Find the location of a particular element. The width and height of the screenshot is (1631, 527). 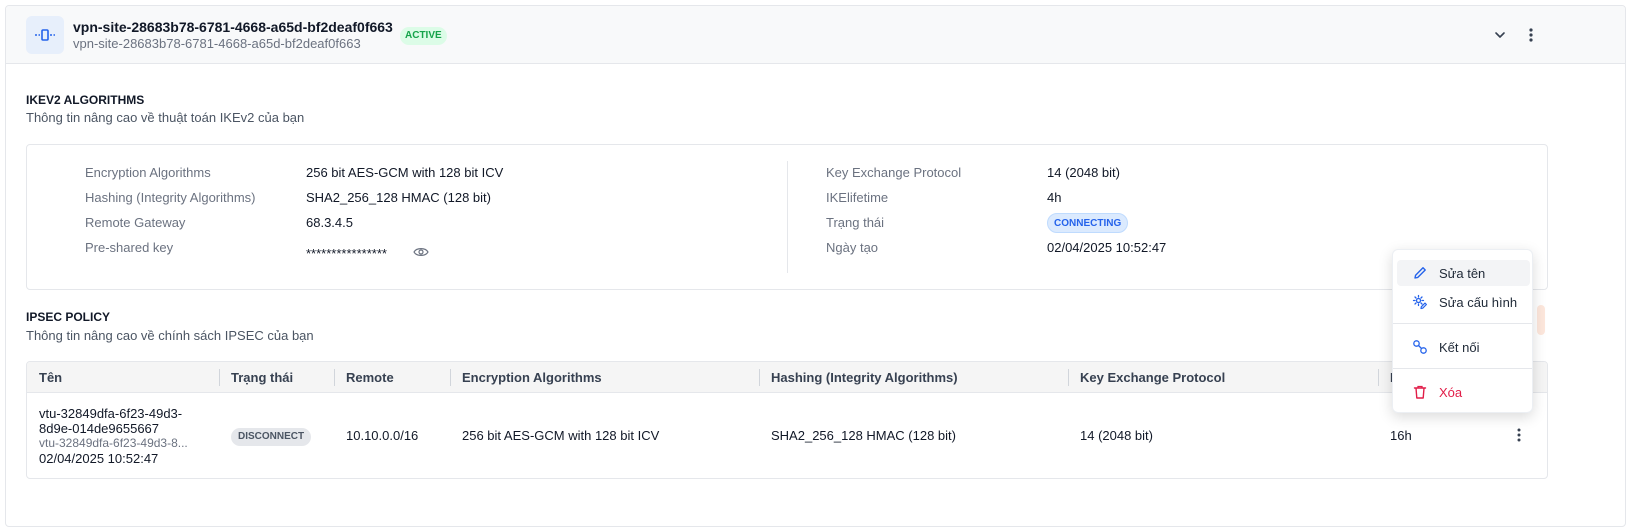

menu-item-connect: Kết nối is located at coordinates (1463, 347).